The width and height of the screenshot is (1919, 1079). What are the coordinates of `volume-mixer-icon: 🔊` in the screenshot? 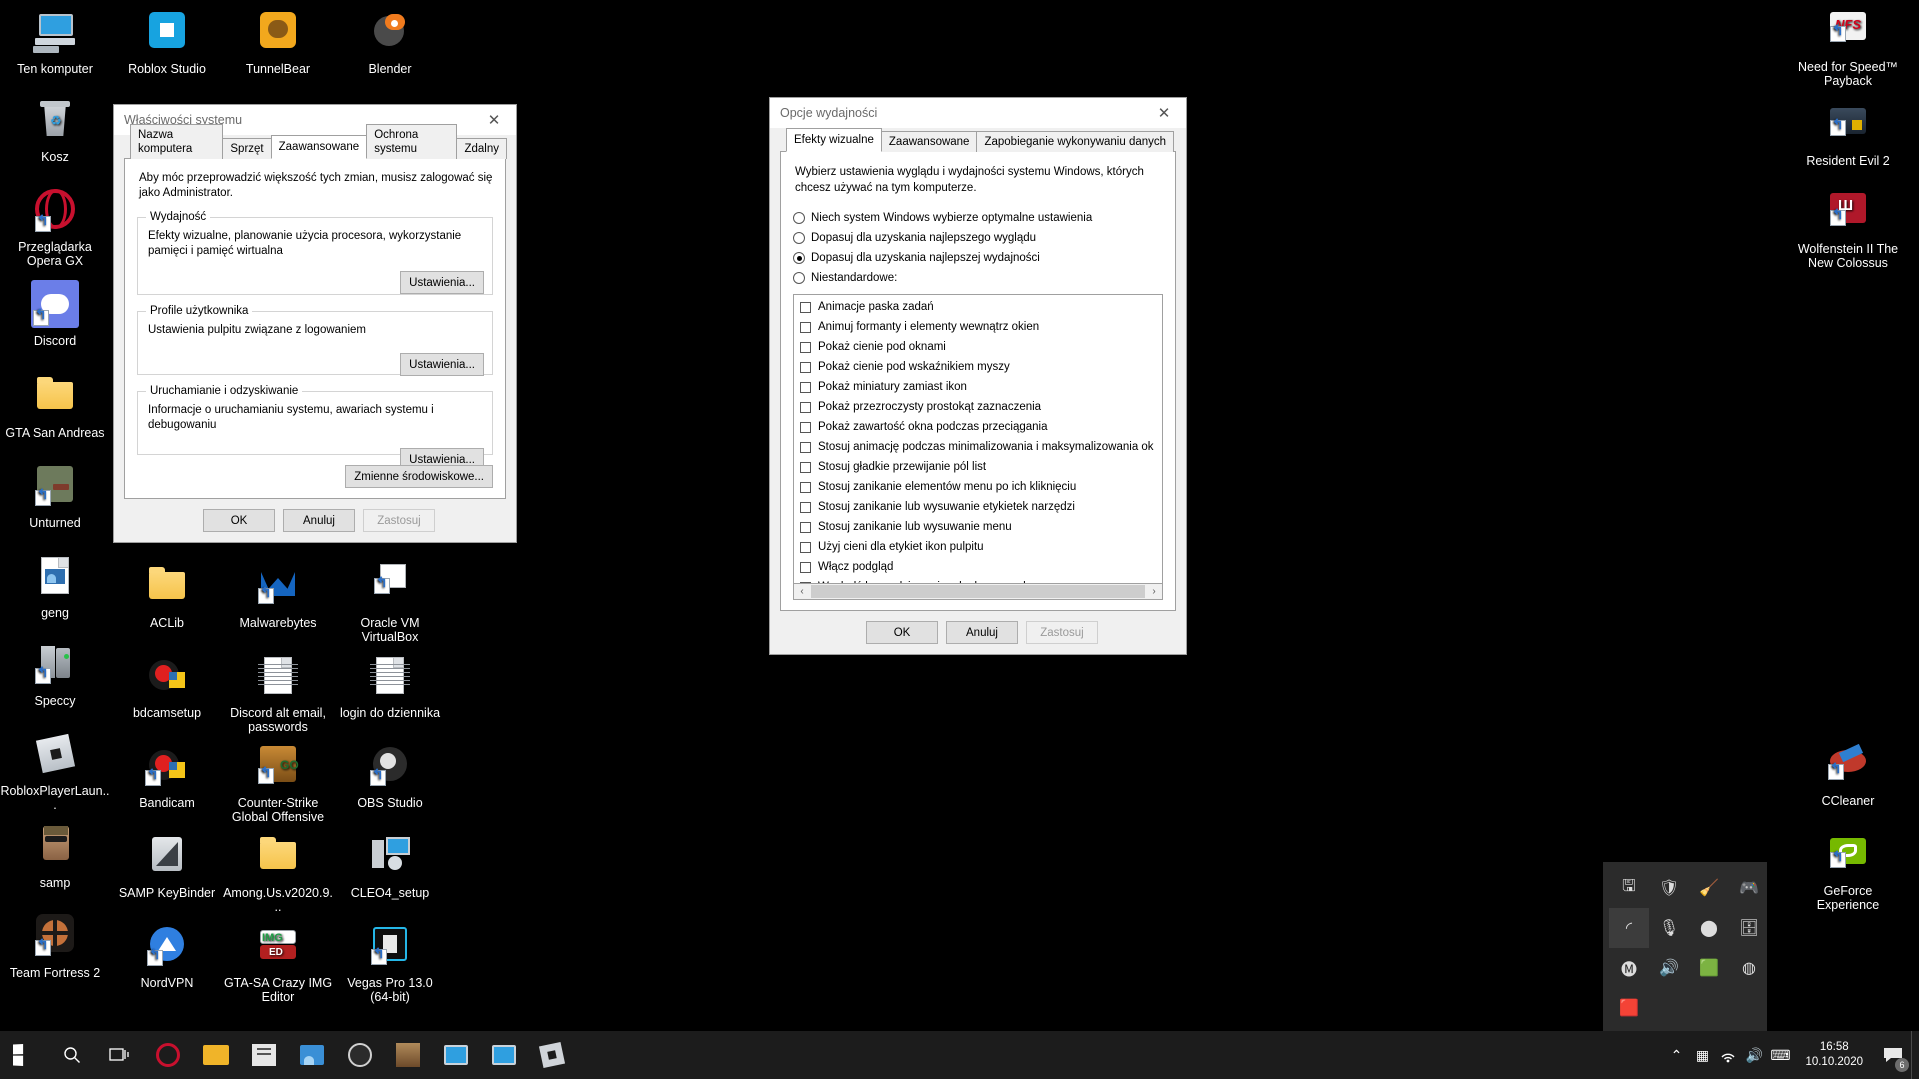 It's located at (1669, 968).